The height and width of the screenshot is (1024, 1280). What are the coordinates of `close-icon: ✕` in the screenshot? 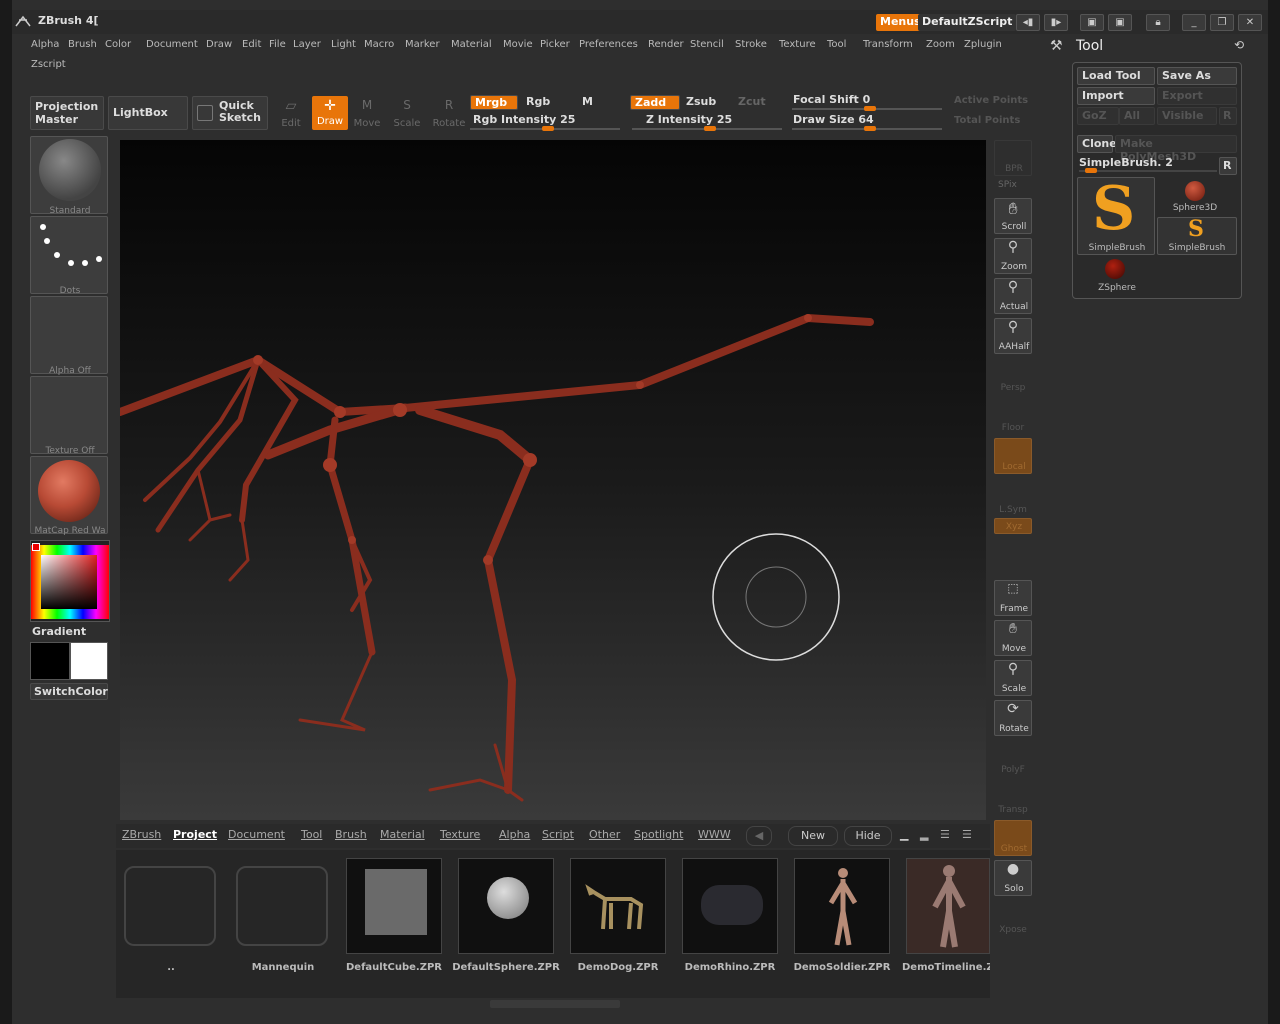 It's located at (1250, 22).